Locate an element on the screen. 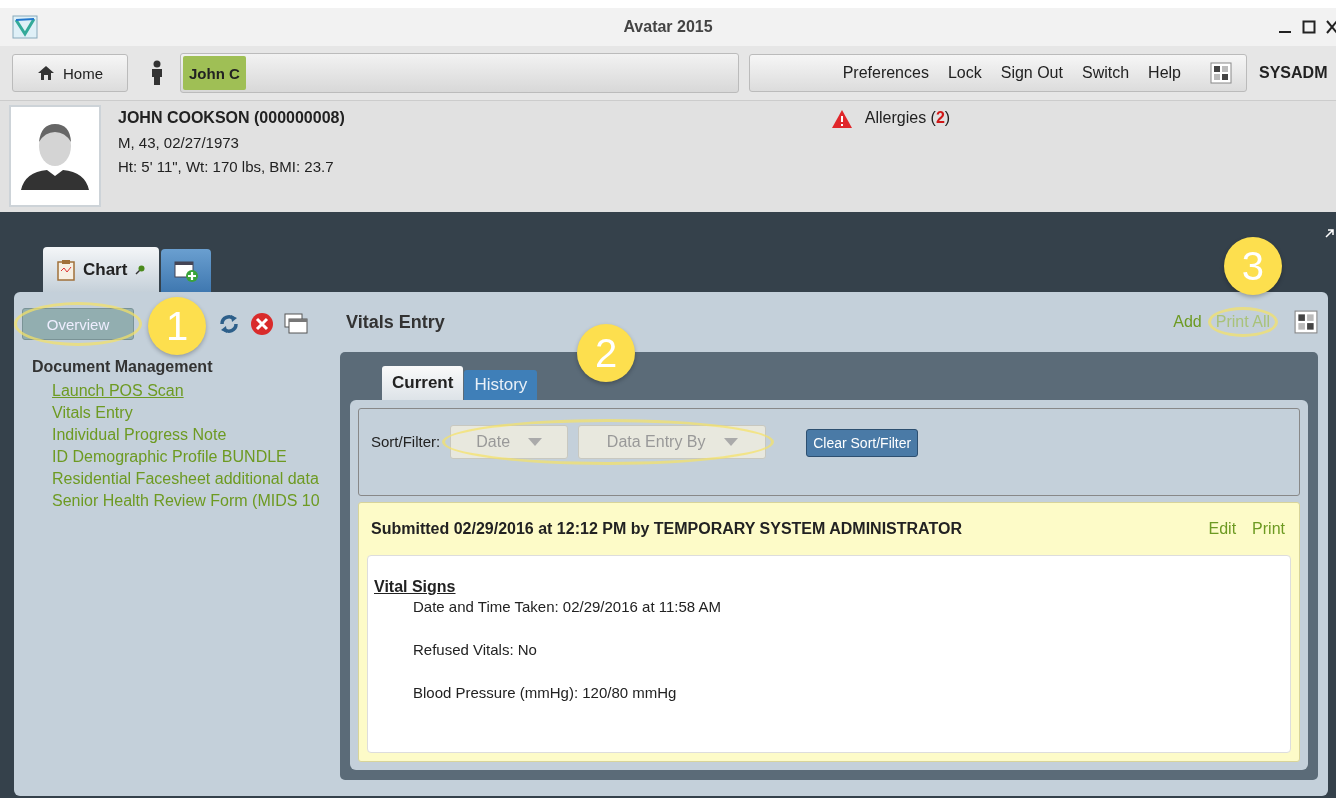 The image size is (1336, 798). view-tab: Current is located at coordinates (423, 383).